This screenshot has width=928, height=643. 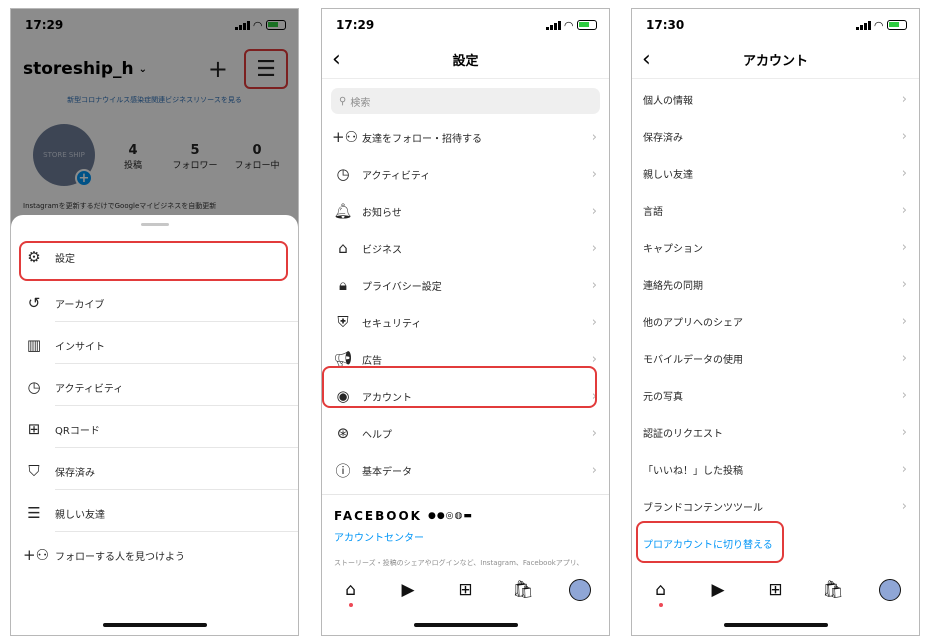 I want to click on avatar, so click(x=890, y=590).